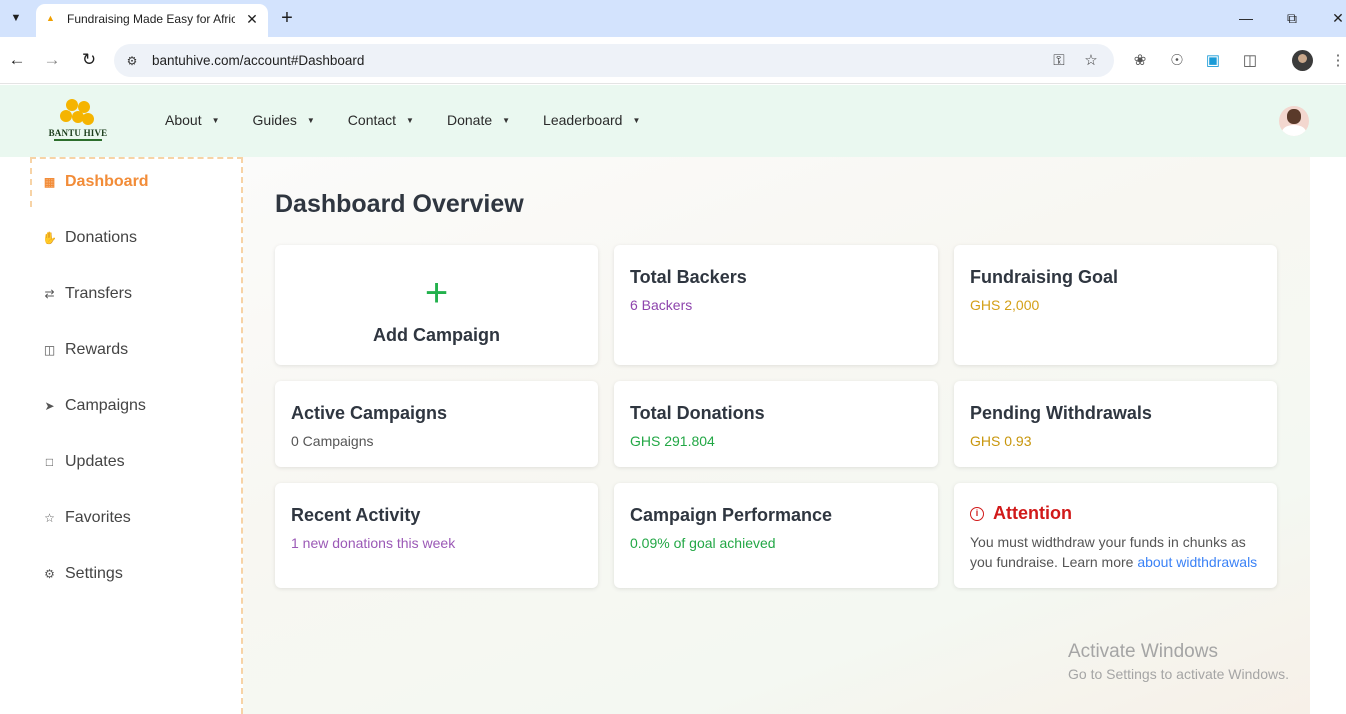 This screenshot has height=714, width=1346. I want to click on browser-profile-avatar, so click(1302, 60).